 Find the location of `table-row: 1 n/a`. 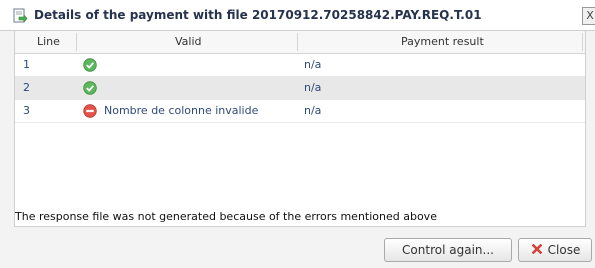

table-row: 1 n/a is located at coordinates (300, 65).